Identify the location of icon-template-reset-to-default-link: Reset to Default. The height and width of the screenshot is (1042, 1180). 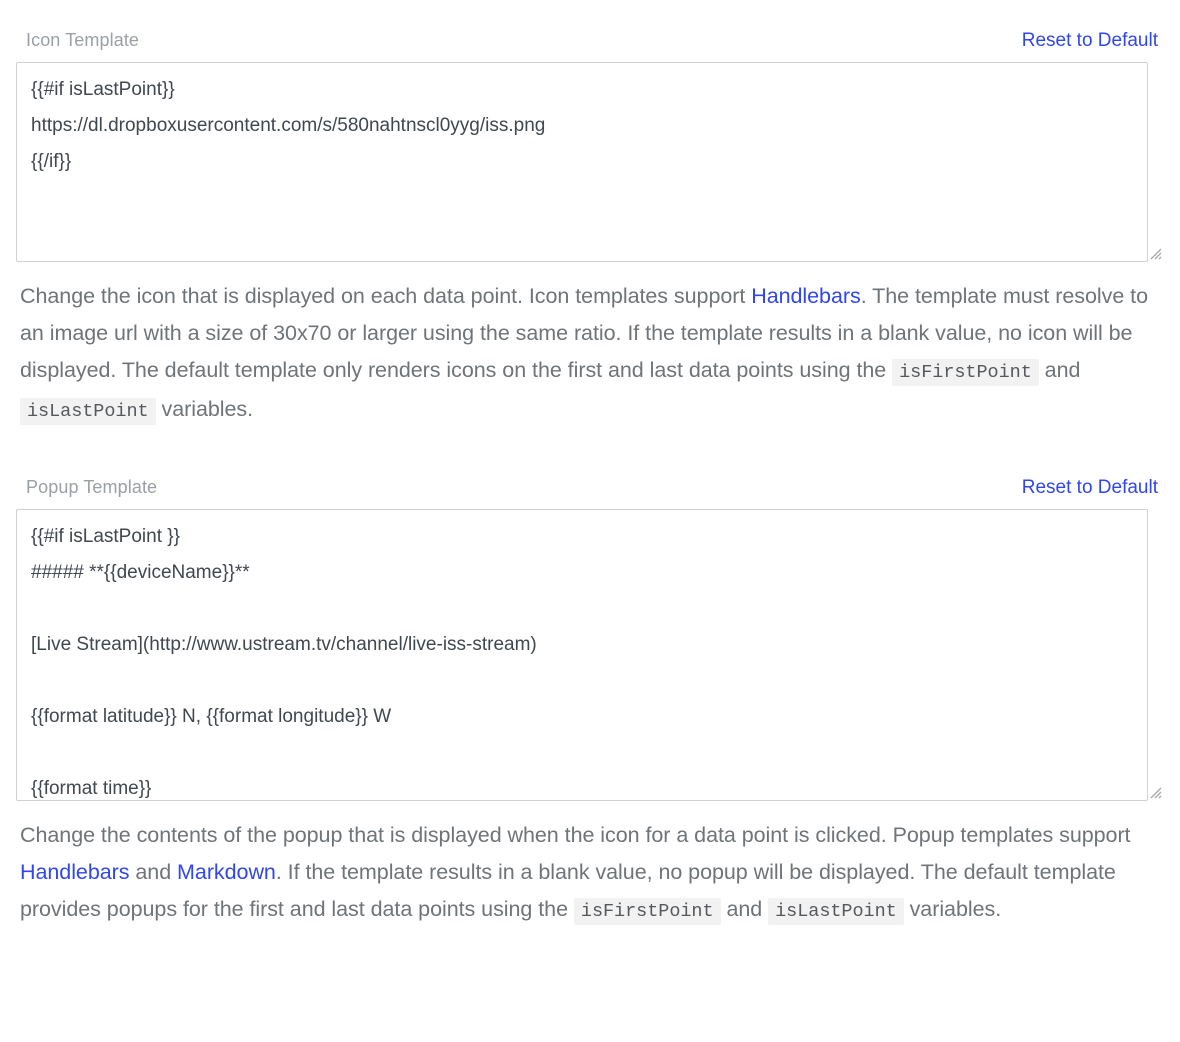
(1090, 41).